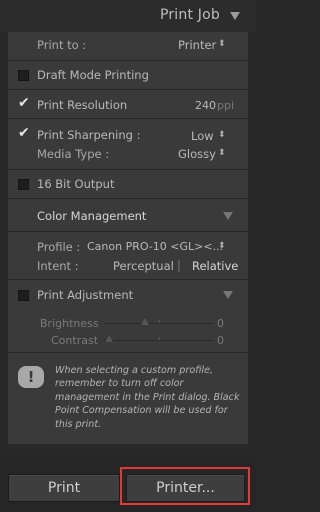 The height and width of the screenshot is (512, 320). What do you see at coordinates (23, 184) in the screenshot?
I see `bit-output-checkbox` at bounding box center [23, 184].